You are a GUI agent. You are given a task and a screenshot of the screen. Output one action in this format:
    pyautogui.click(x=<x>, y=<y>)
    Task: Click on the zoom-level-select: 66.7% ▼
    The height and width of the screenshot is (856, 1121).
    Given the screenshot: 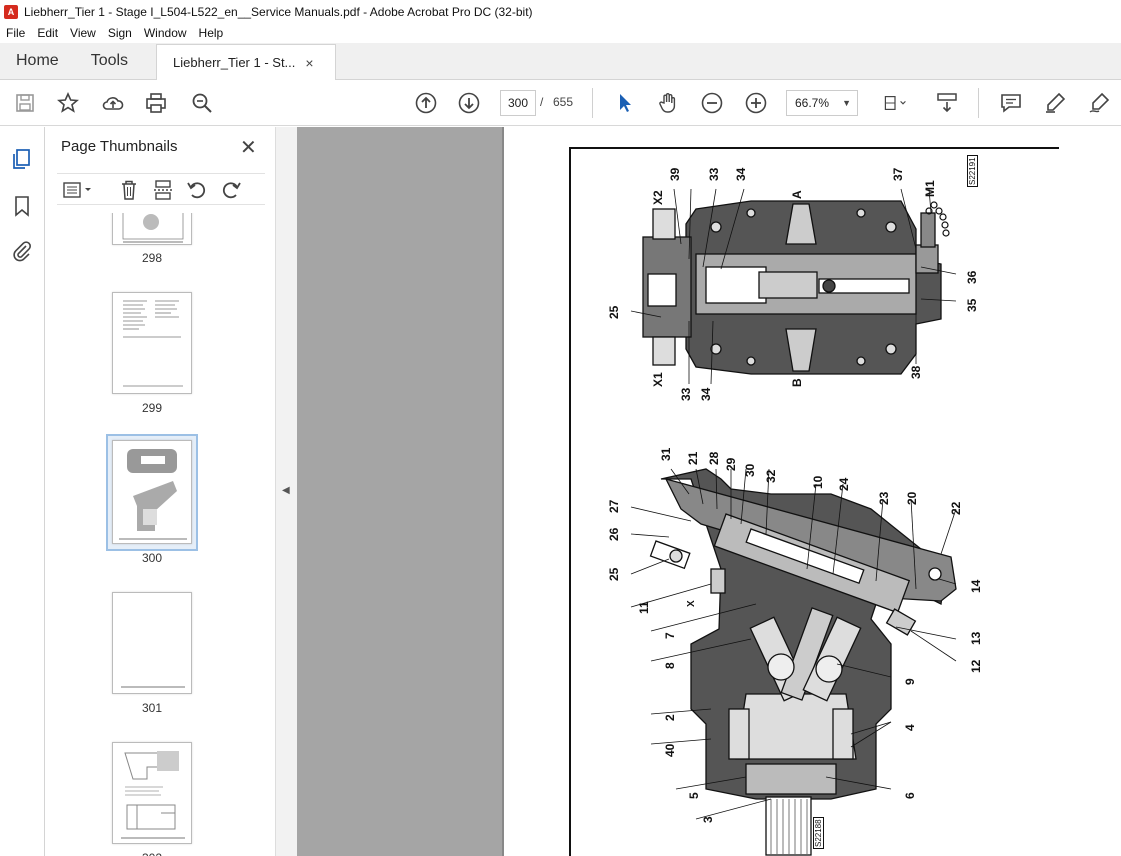 What is the action you would take?
    pyautogui.click(x=822, y=103)
    